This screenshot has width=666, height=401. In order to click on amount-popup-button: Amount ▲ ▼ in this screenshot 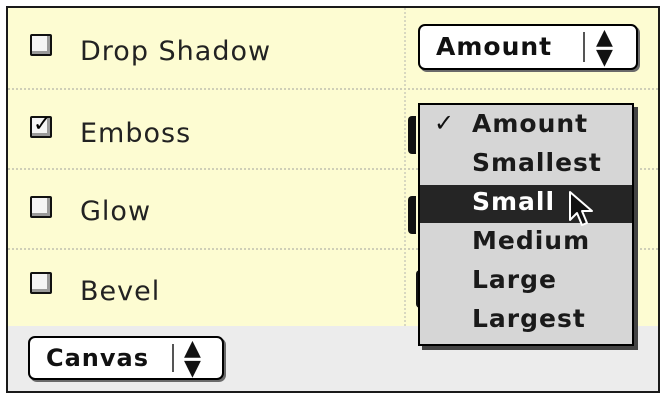, I will do `click(528, 47)`.